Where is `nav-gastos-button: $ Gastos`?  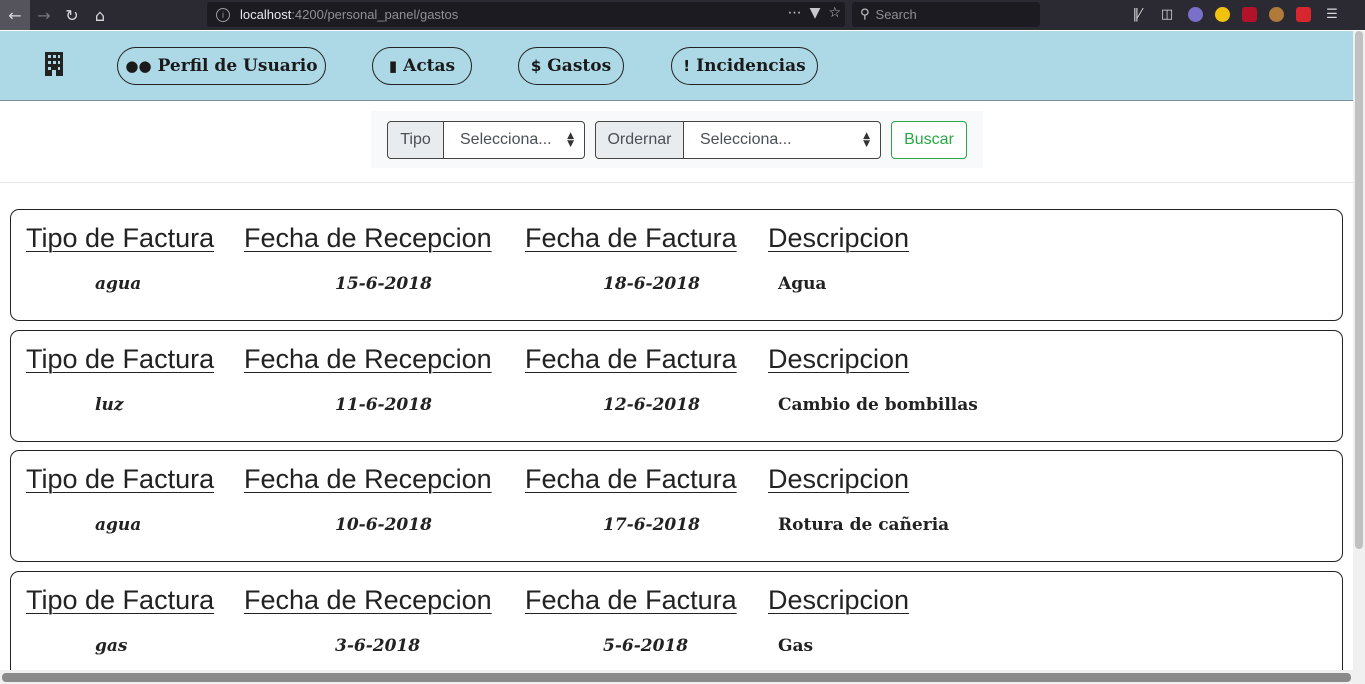 nav-gastos-button: $ Gastos is located at coordinates (571, 66).